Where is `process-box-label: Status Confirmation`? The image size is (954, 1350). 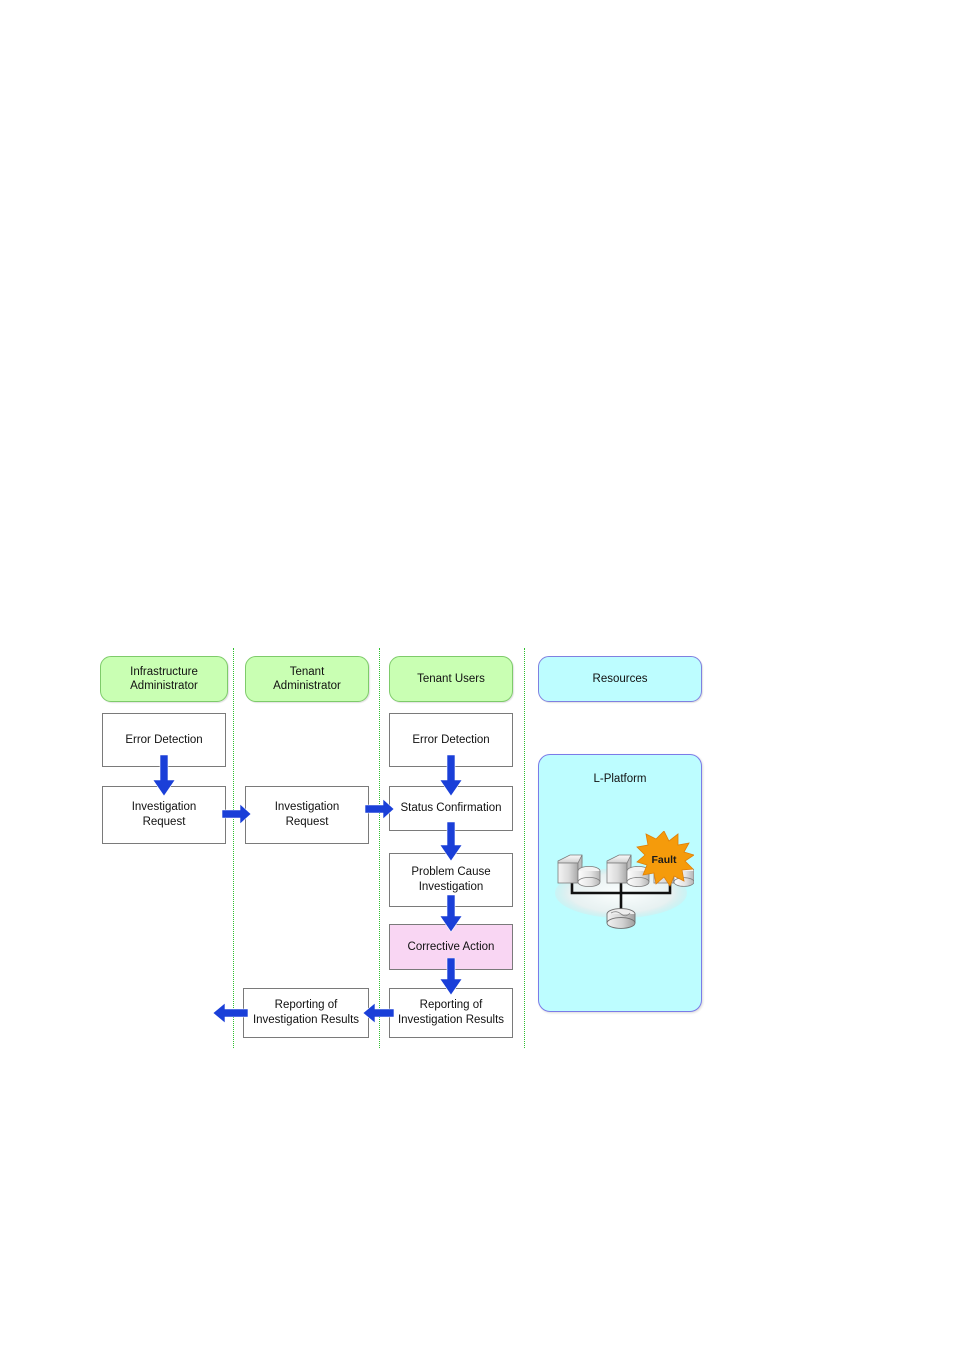
process-box-label: Status Confirmation is located at coordinates (451, 808).